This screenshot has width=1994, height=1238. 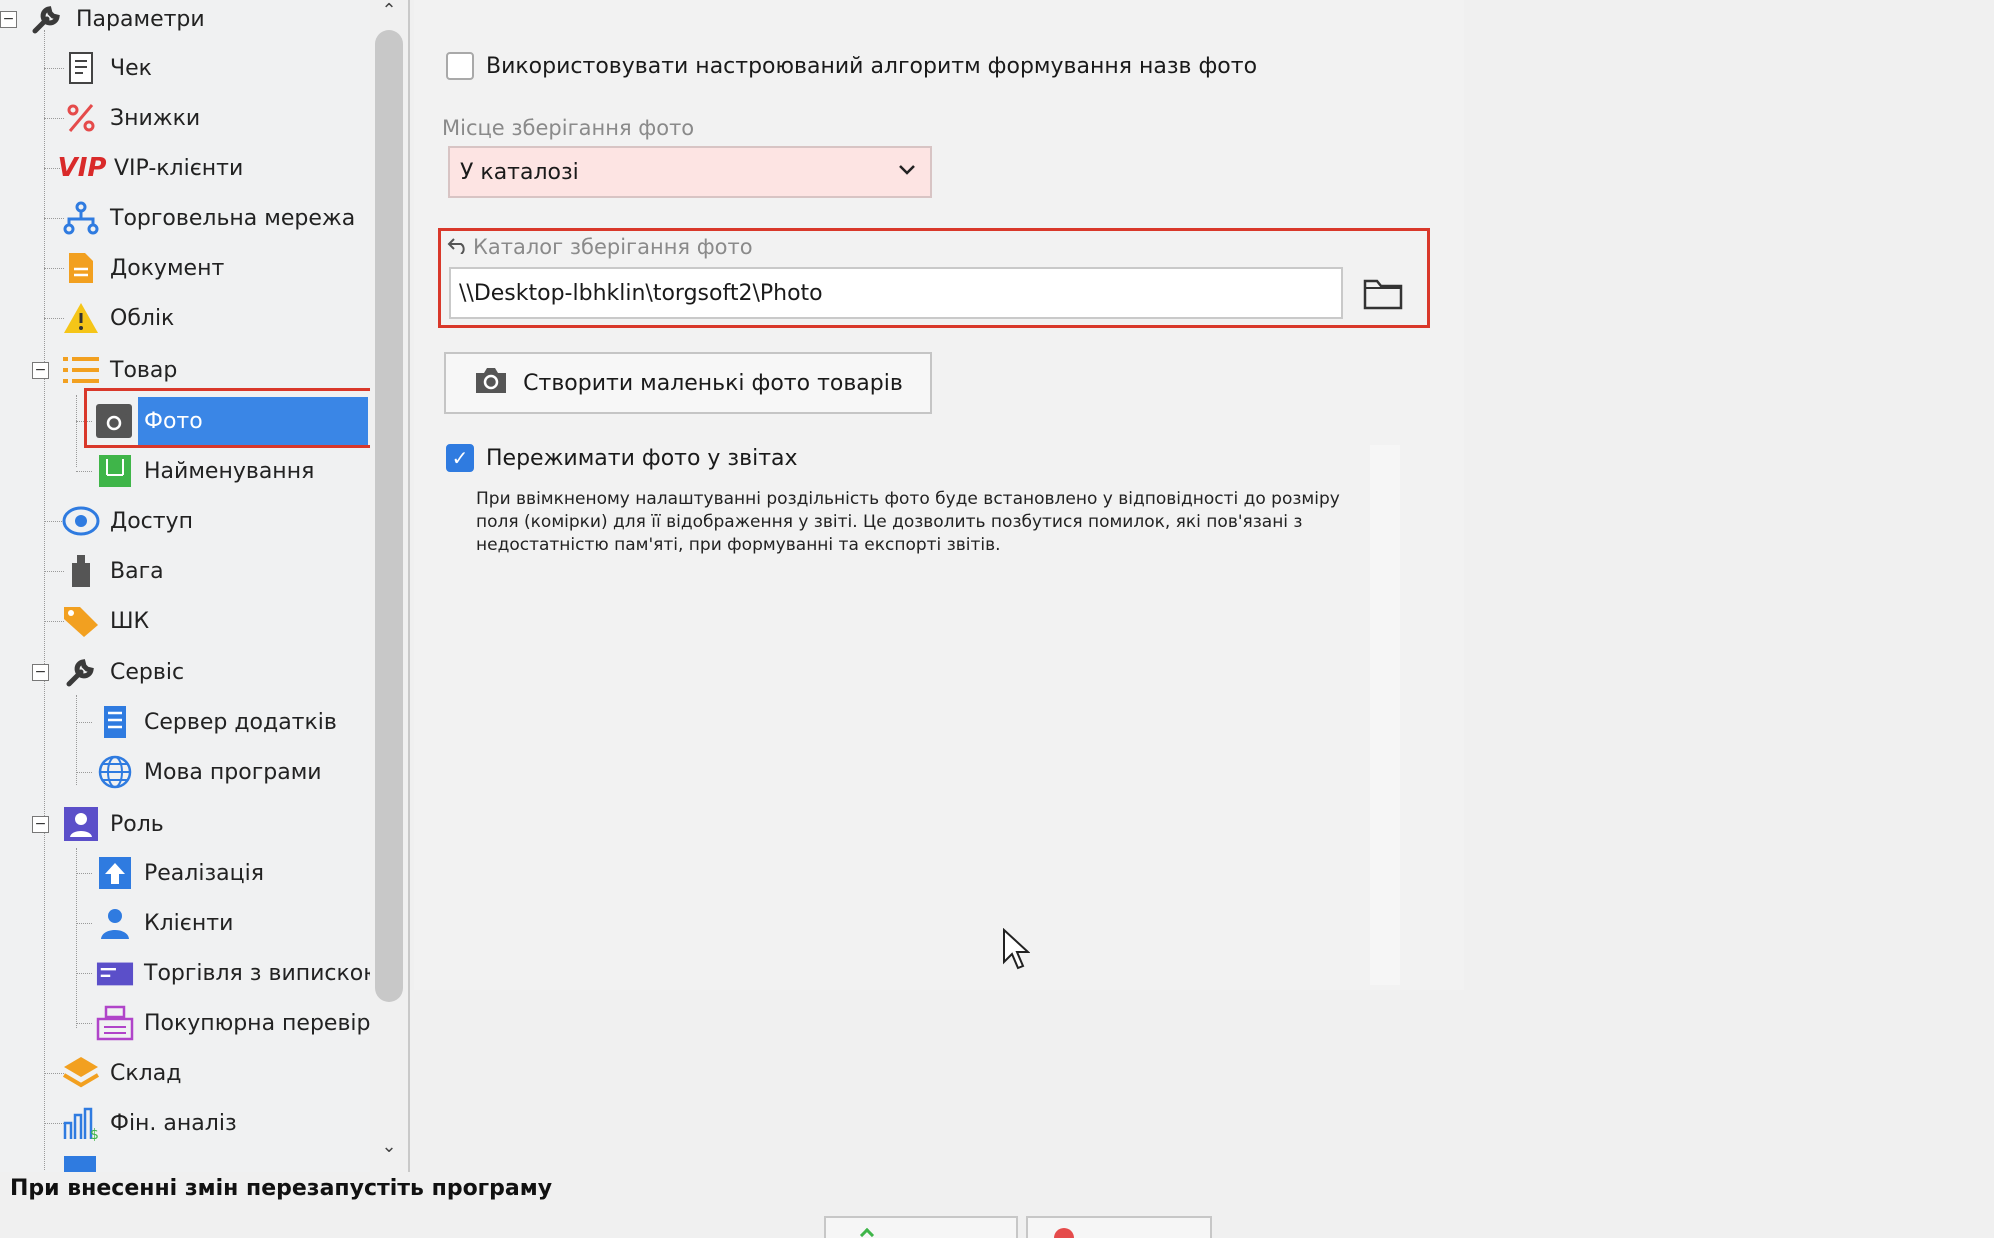 I want to click on storage-place-value: У каталозі, so click(x=519, y=172).